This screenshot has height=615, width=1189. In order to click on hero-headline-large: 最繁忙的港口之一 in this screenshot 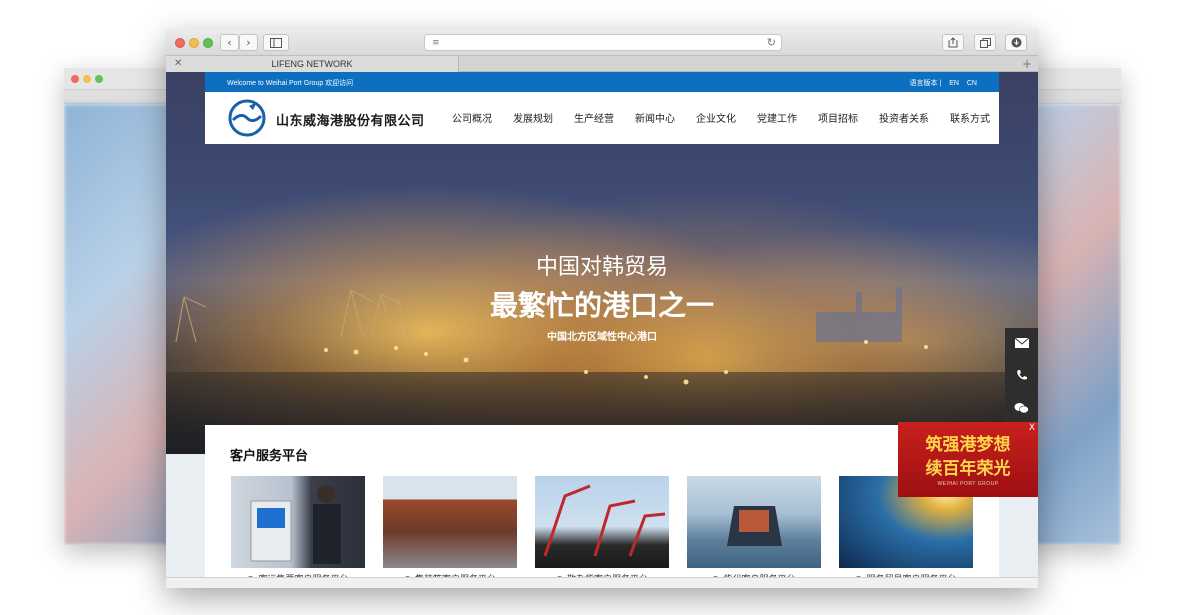, I will do `click(601, 305)`.